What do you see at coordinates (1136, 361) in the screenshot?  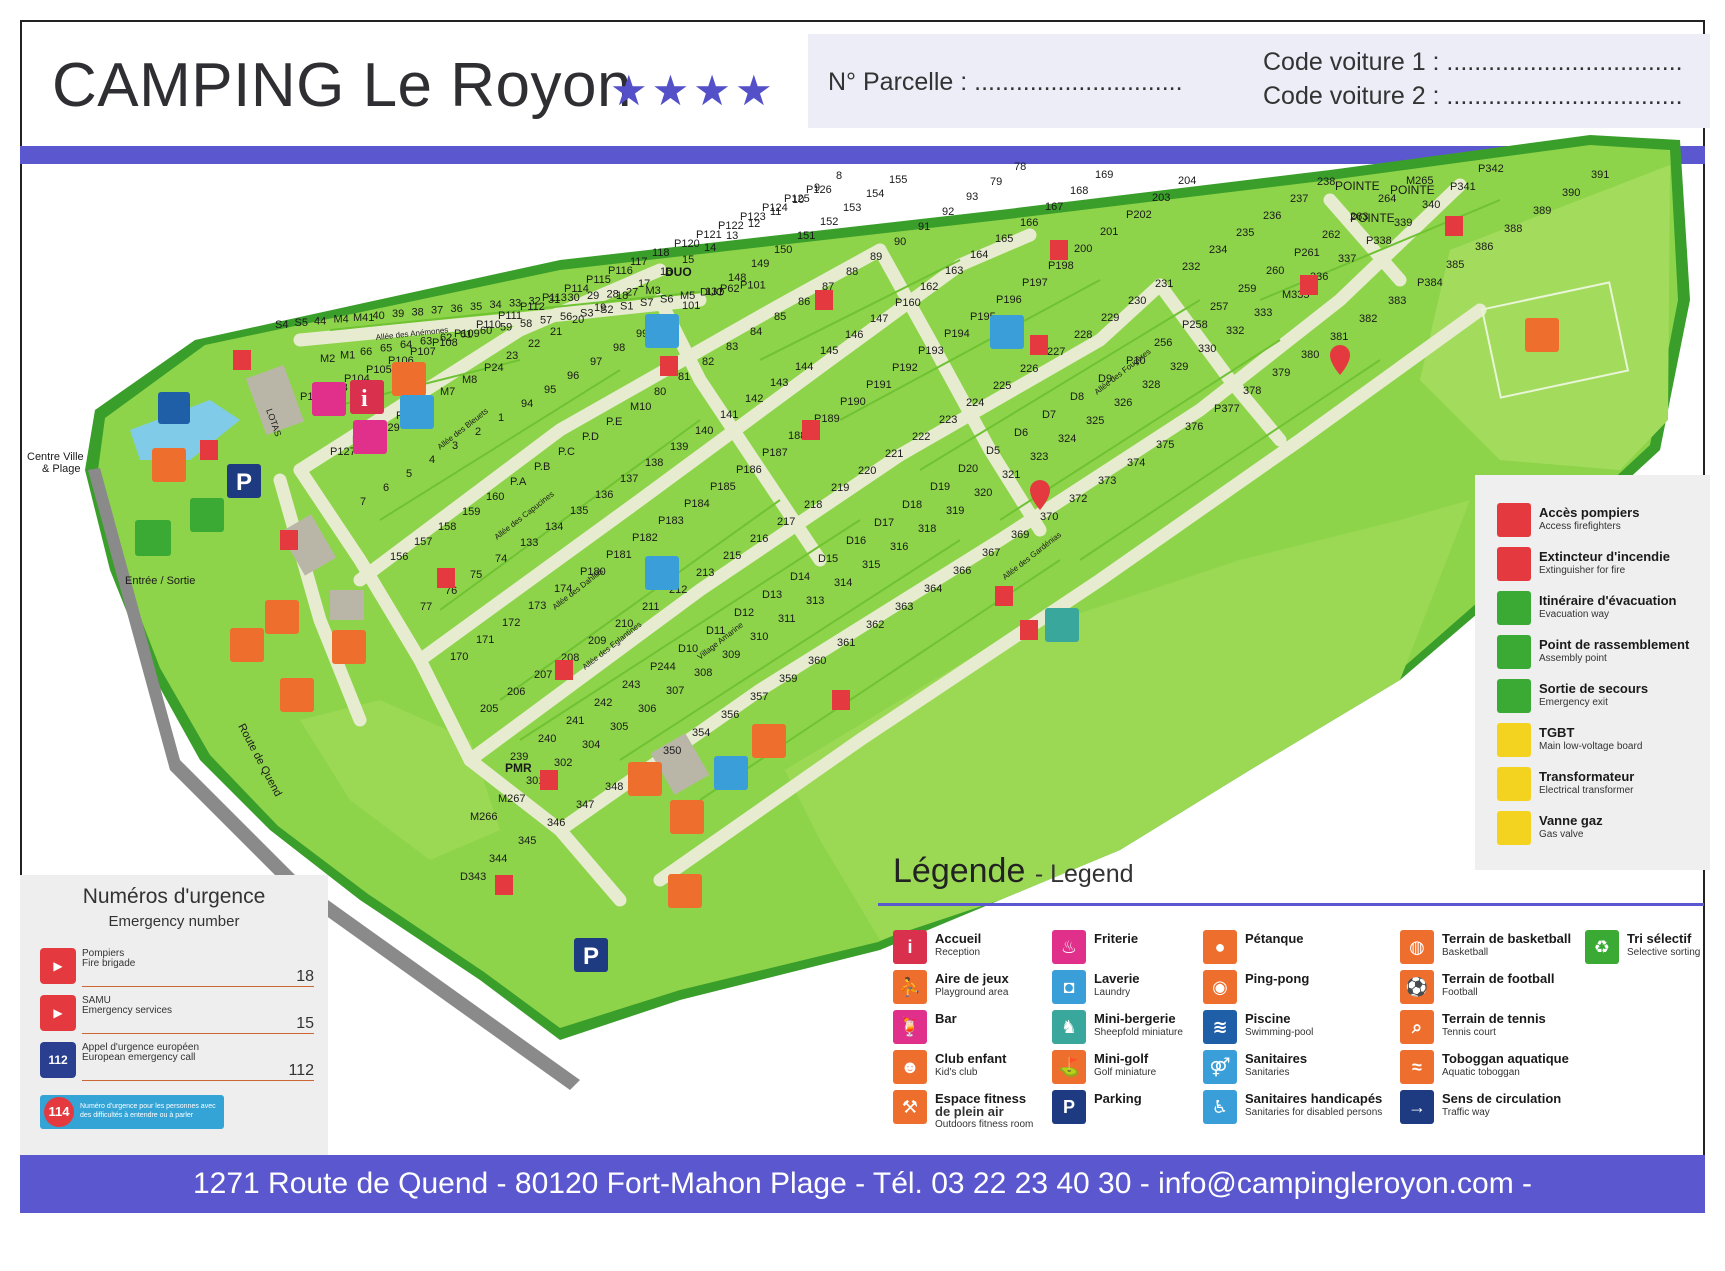 I see `plot-number: P10` at bounding box center [1136, 361].